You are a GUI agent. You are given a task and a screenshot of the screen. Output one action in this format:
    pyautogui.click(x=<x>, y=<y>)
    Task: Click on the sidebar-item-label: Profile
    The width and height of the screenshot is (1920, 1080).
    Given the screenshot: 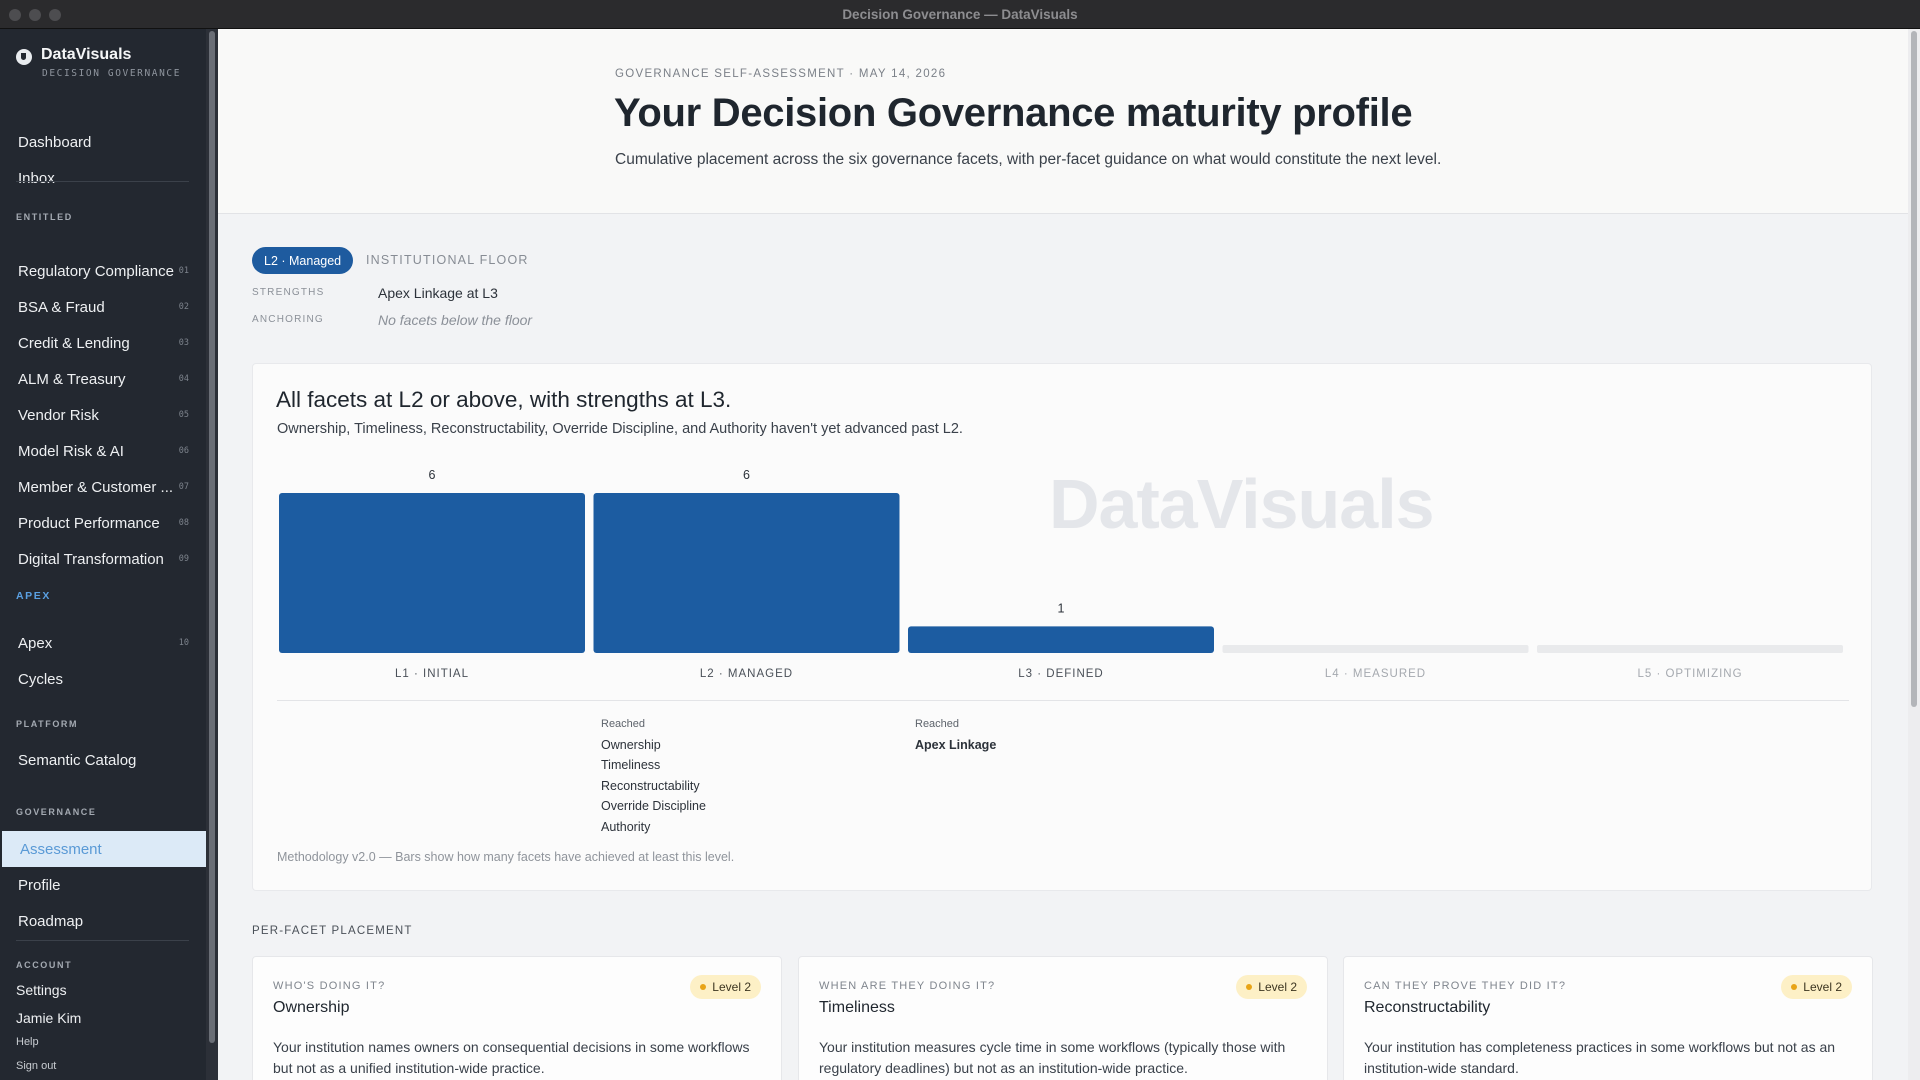 What is the action you would take?
    pyautogui.click(x=39, y=885)
    